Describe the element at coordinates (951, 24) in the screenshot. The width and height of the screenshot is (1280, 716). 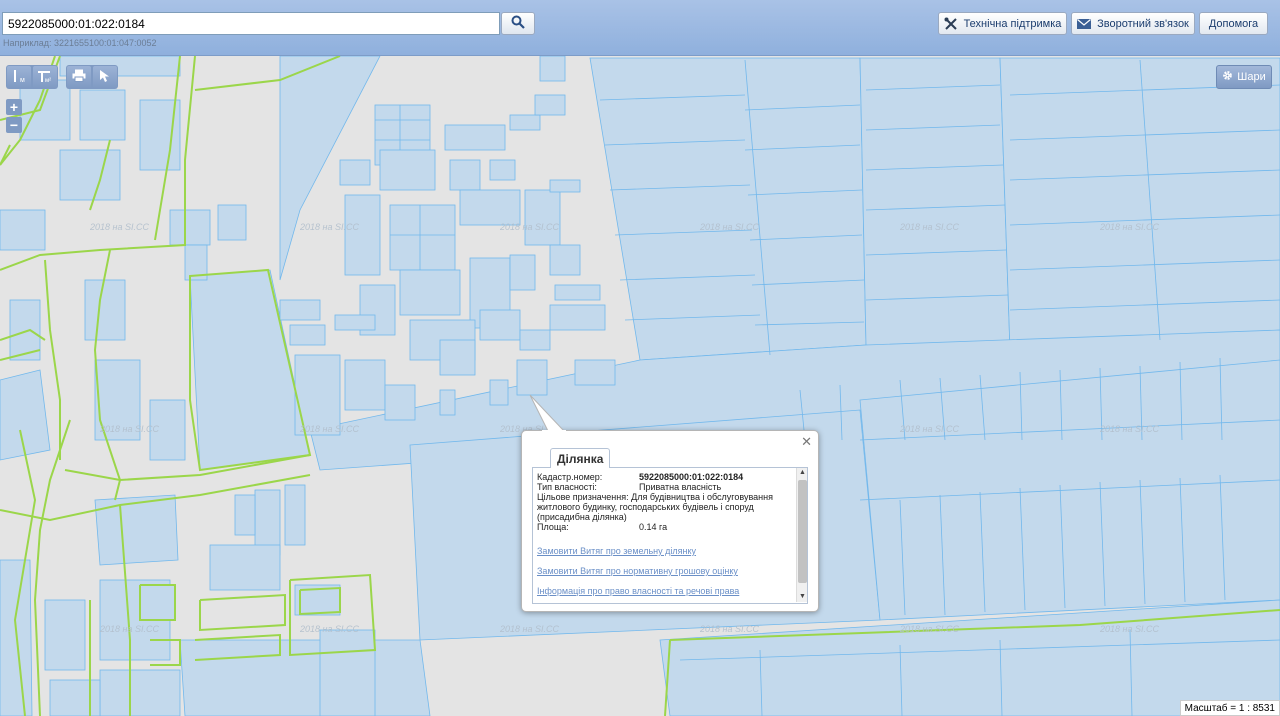
I see `tools-icon` at that location.